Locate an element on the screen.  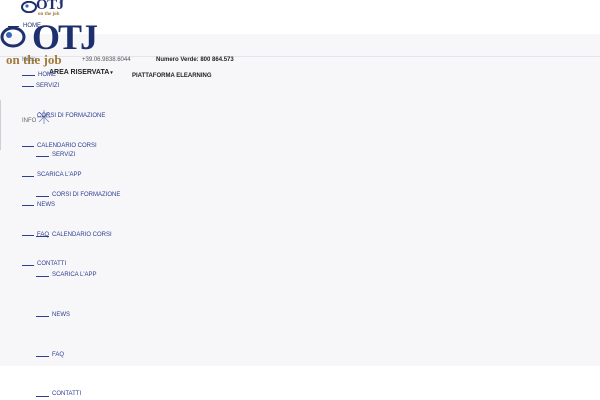
reserved-area-link: AREA RISERVATA▾ is located at coordinates (81, 72).